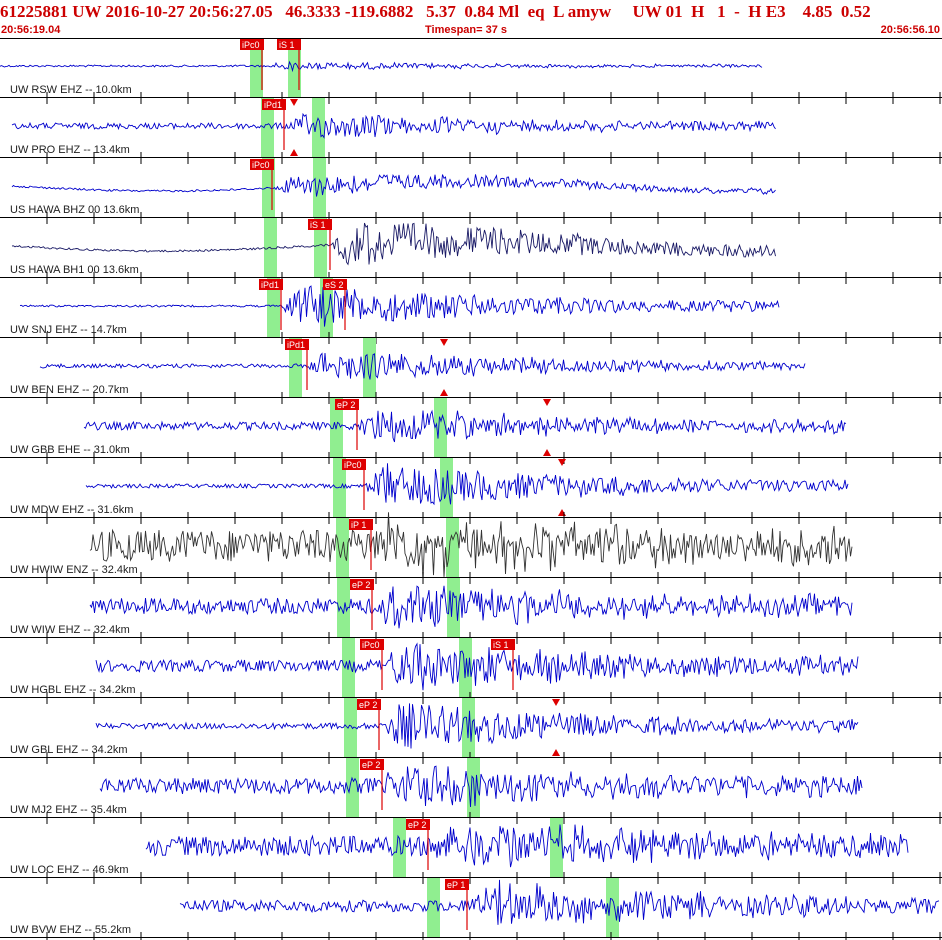 Image resolution: width=942 pixels, height=940 pixels. I want to click on channel-label: US HAWA BHZ 00 13.6km, so click(74, 210).